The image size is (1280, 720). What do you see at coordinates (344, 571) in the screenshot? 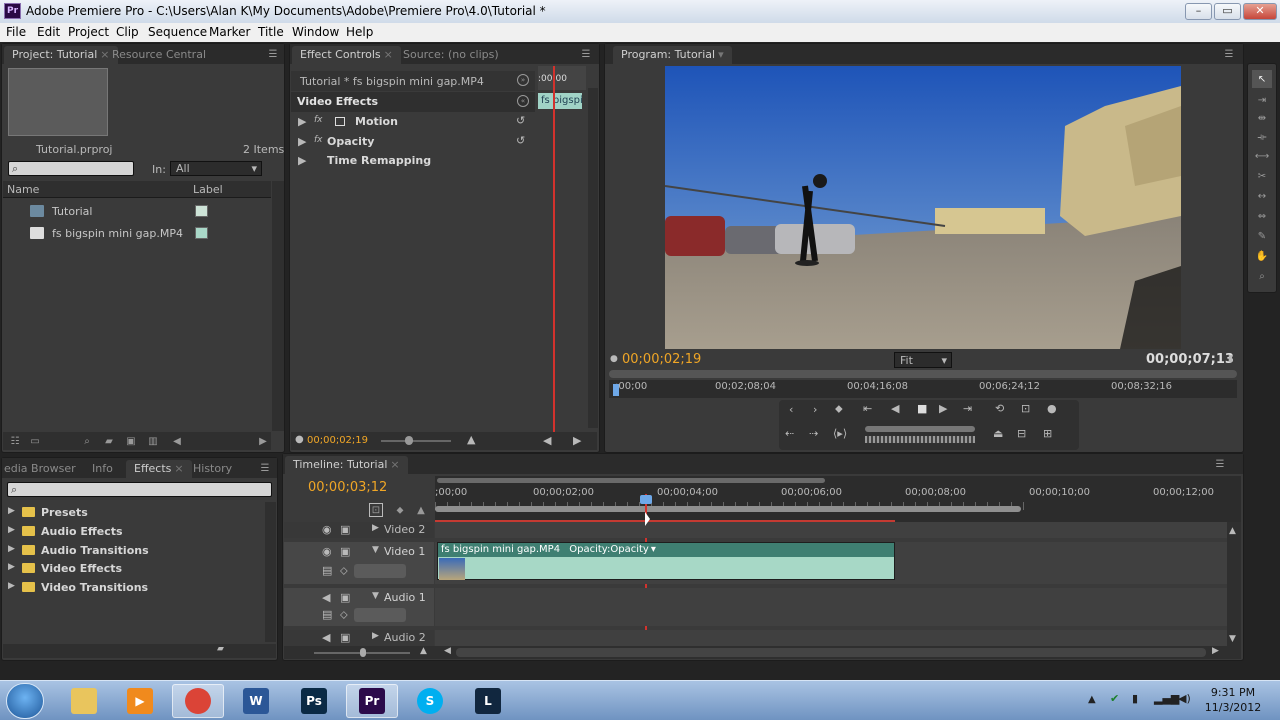
I see `keyframe-toggle-icon: ⬦` at bounding box center [344, 571].